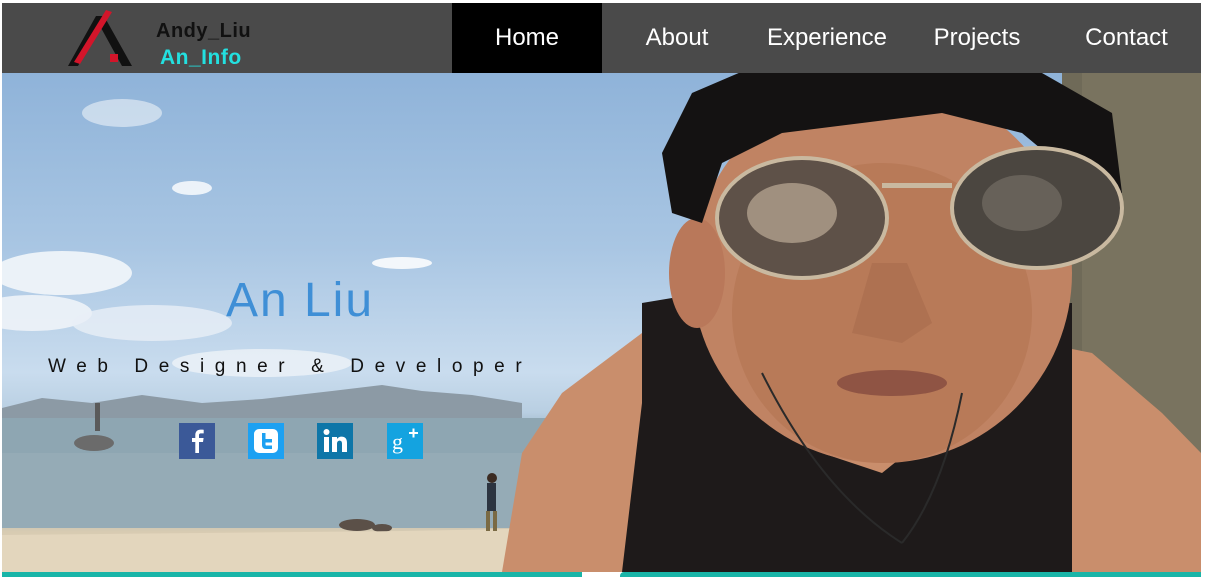  I want to click on facebook-link, so click(197, 441).